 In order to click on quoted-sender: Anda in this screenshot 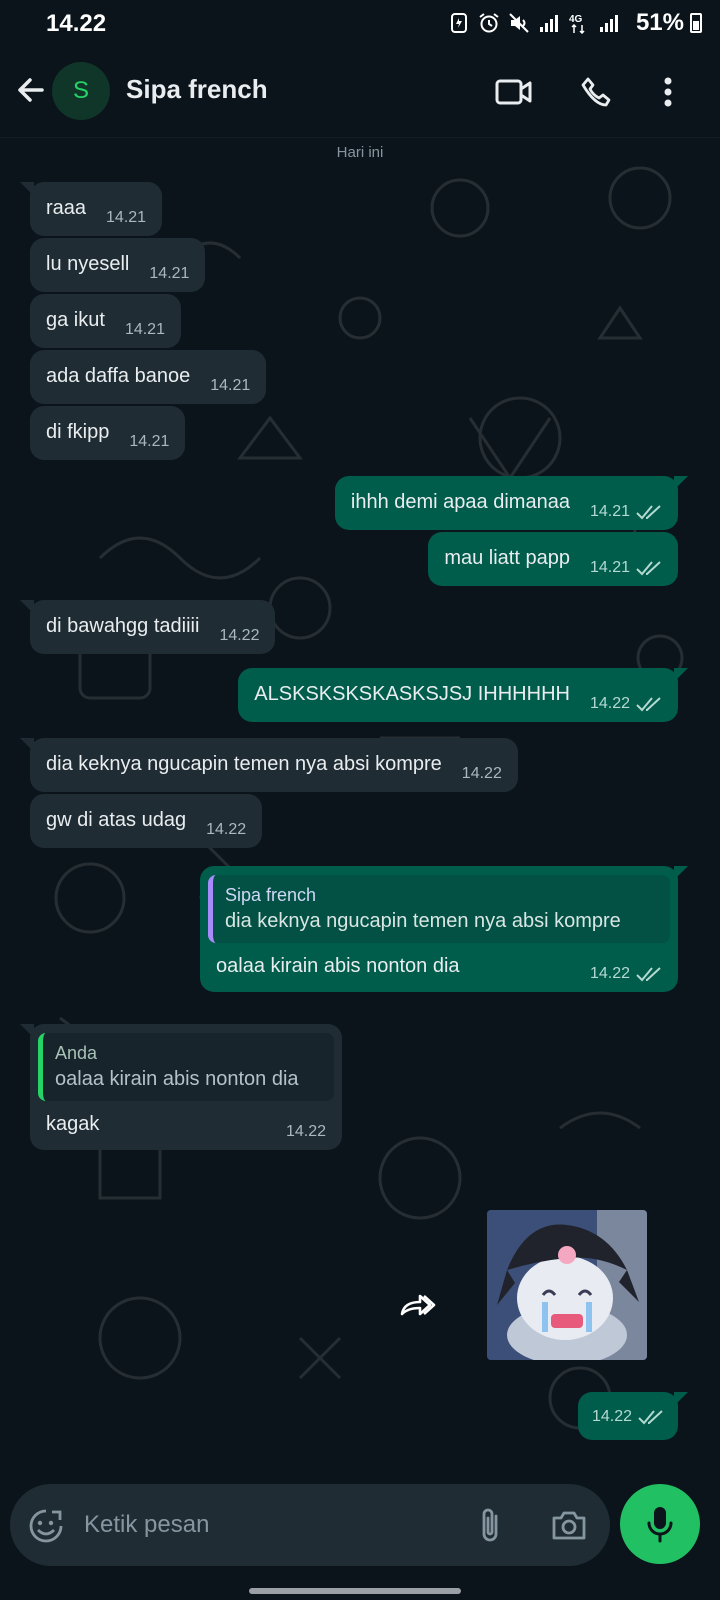, I will do `click(76, 1053)`.